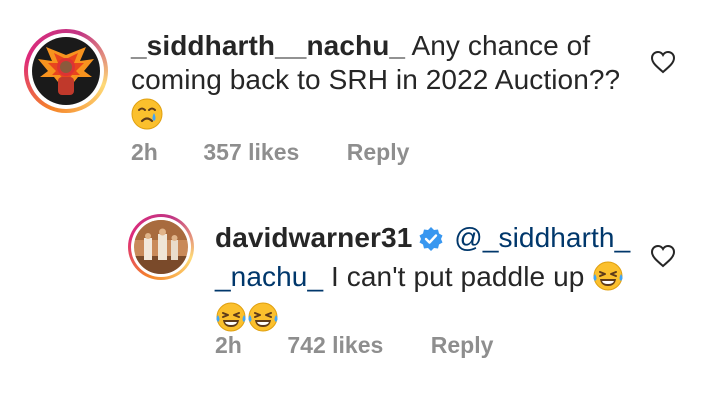  I want to click on reply-meta: 2h 742 likes Reply, so click(354, 345).